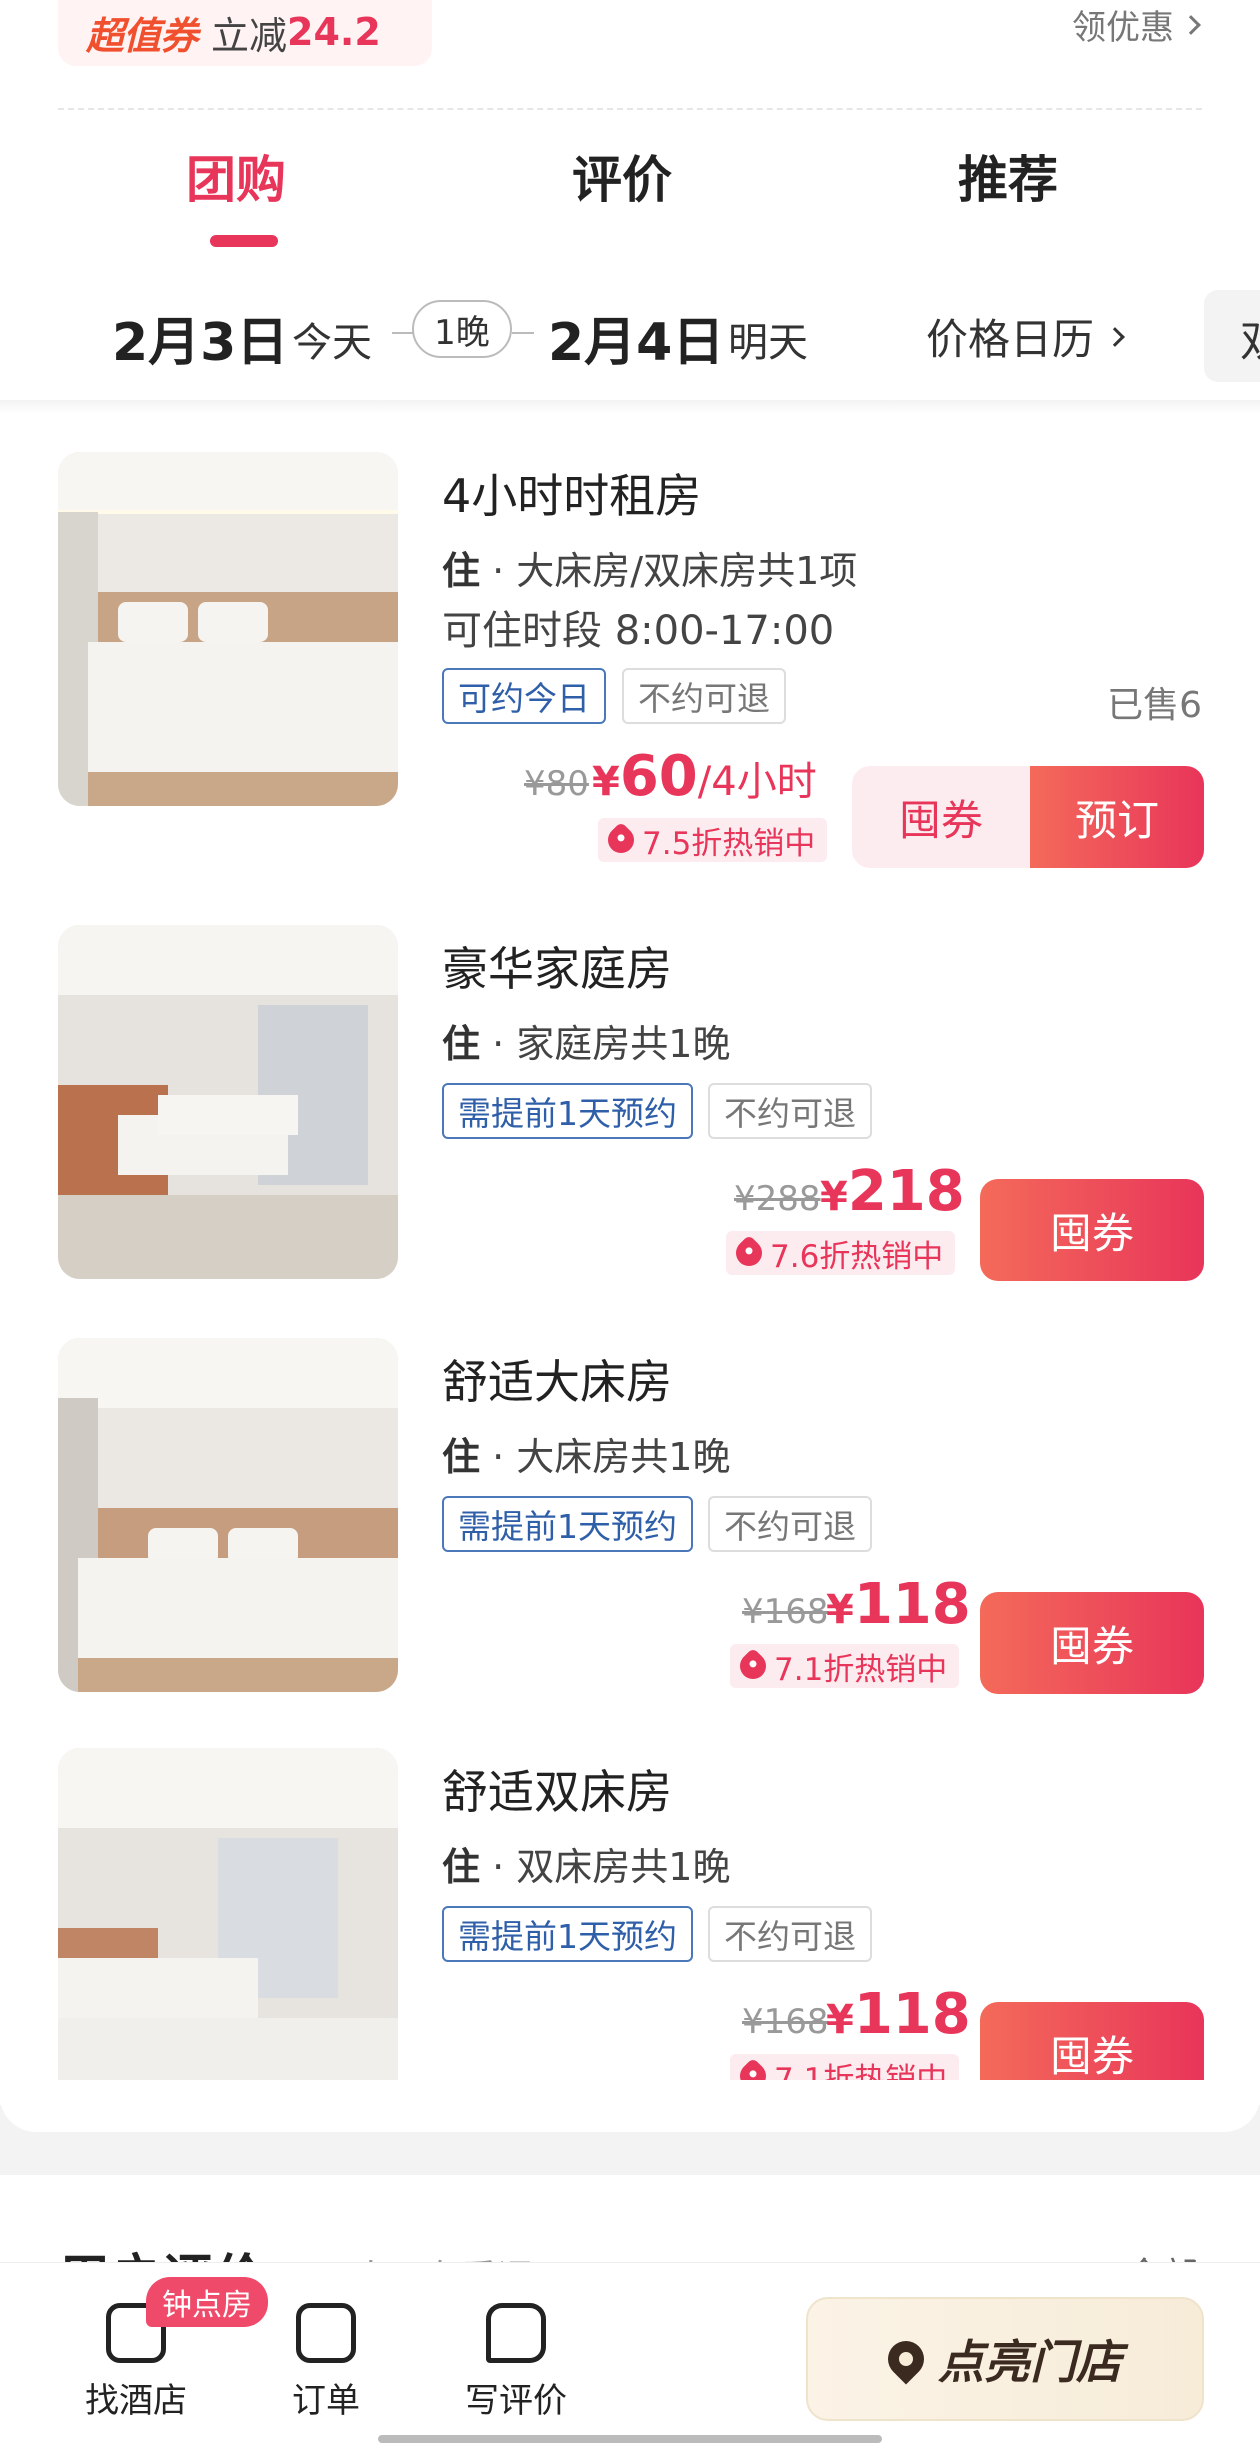 This screenshot has width=1260, height=2448. I want to click on room-spec-text: · 家庭房共1晚, so click(611, 1044).